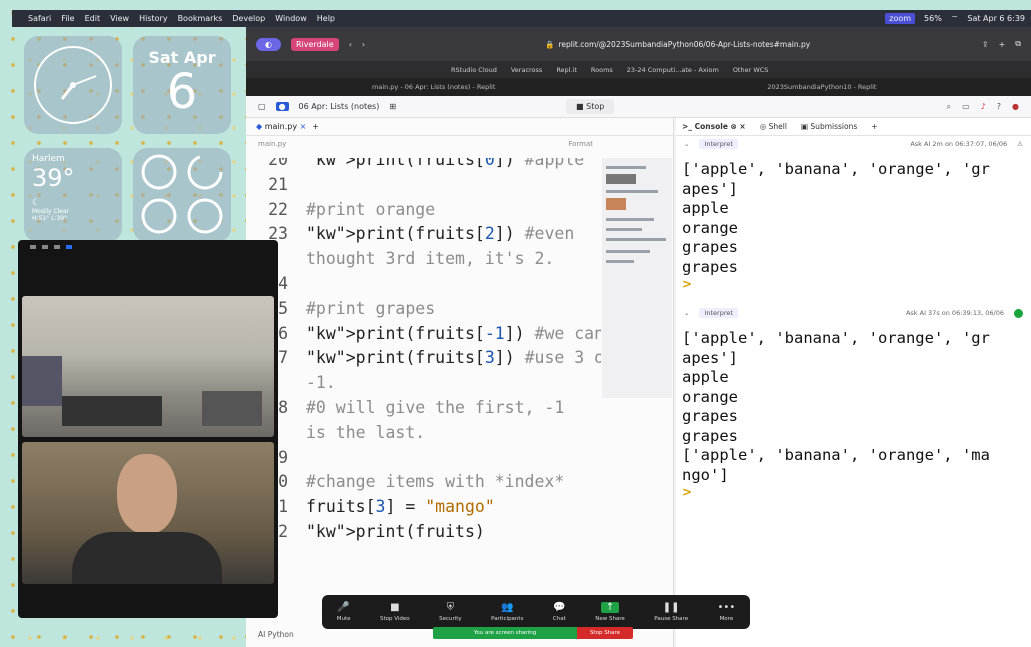 This screenshot has height=647, width=1031. What do you see at coordinates (350, 44) in the screenshot?
I see `back-icon: ‹` at bounding box center [350, 44].